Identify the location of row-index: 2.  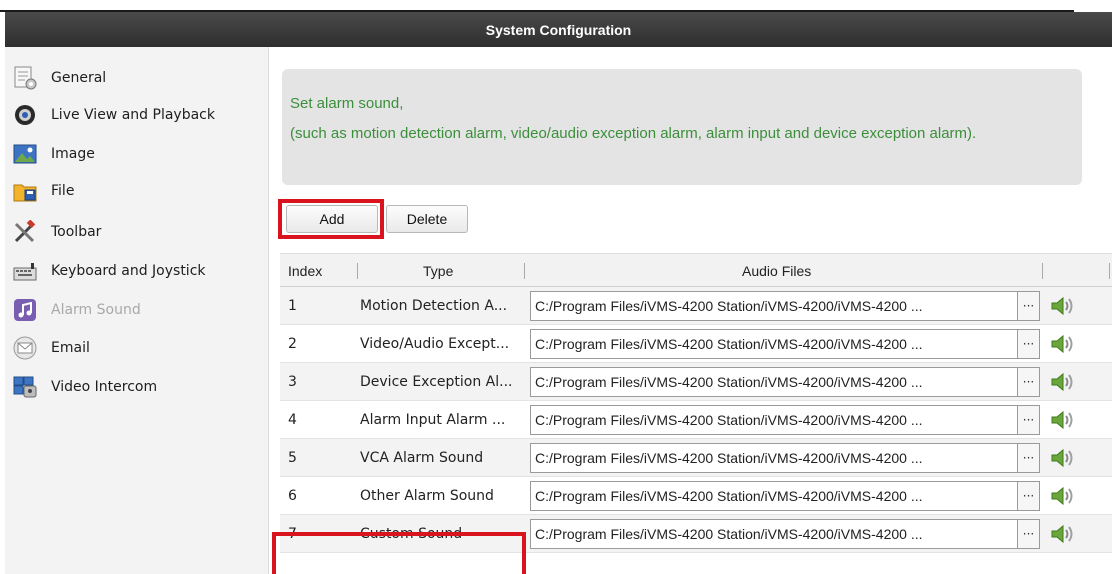
(292, 344).